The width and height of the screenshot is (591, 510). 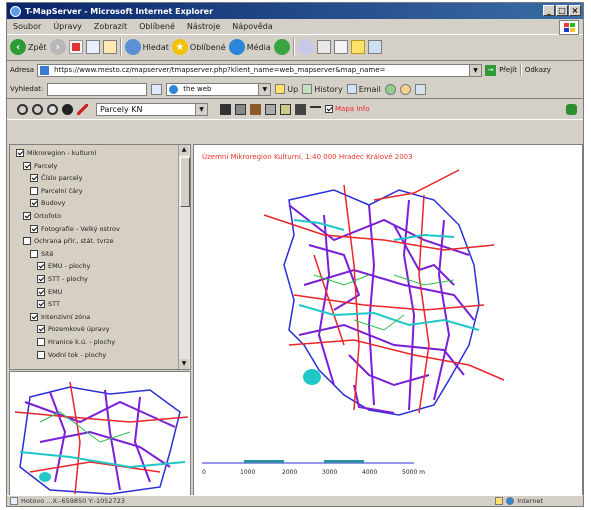 What do you see at coordinates (201, 109) in the screenshot?
I see `layer-select-arrow: ▼` at bounding box center [201, 109].